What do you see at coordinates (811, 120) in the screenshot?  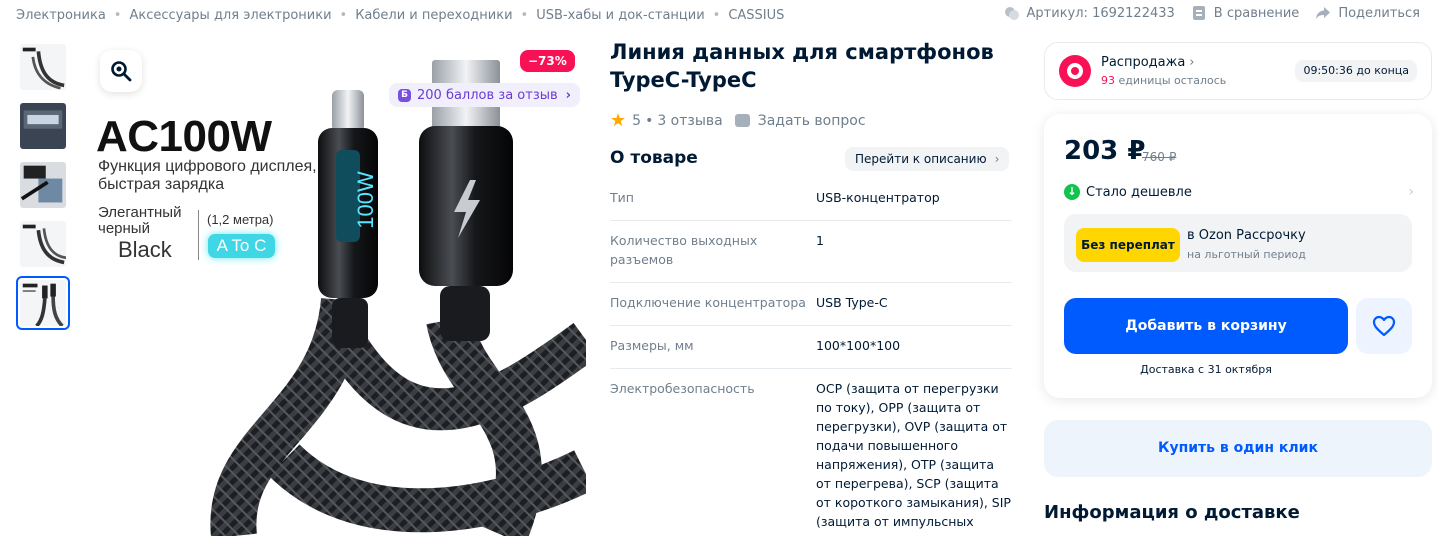 I see `ask-question-label: Задать вопрос` at bounding box center [811, 120].